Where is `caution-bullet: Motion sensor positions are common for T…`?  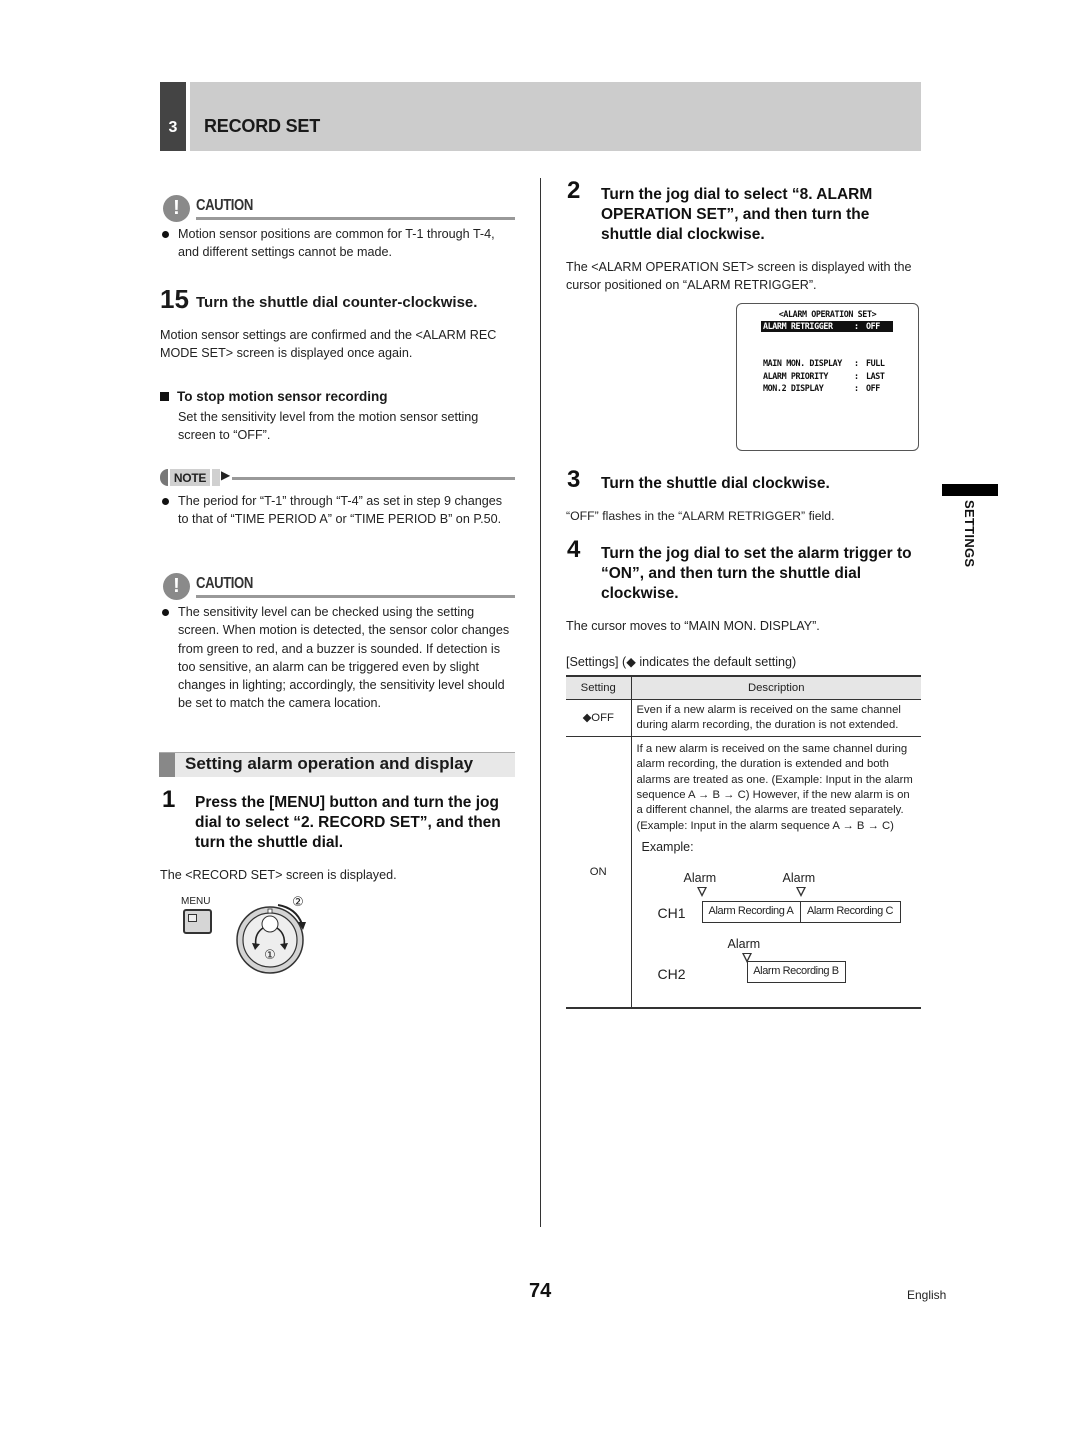 caution-bullet: Motion sensor positions are common for T… is located at coordinates (337, 243).